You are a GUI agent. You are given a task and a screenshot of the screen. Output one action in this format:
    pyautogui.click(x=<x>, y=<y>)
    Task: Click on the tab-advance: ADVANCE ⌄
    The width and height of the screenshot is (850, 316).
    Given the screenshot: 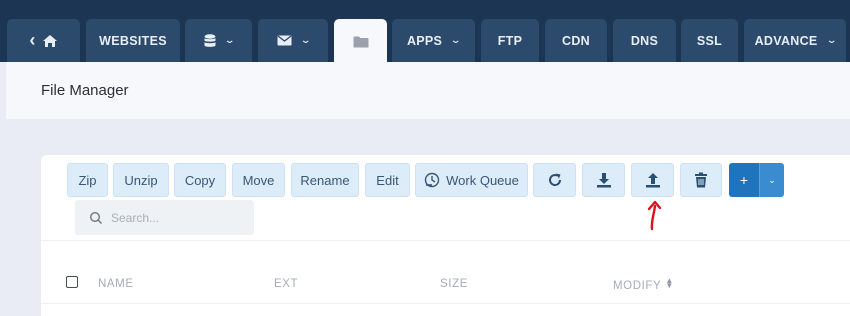 What is the action you would take?
    pyautogui.click(x=795, y=40)
    